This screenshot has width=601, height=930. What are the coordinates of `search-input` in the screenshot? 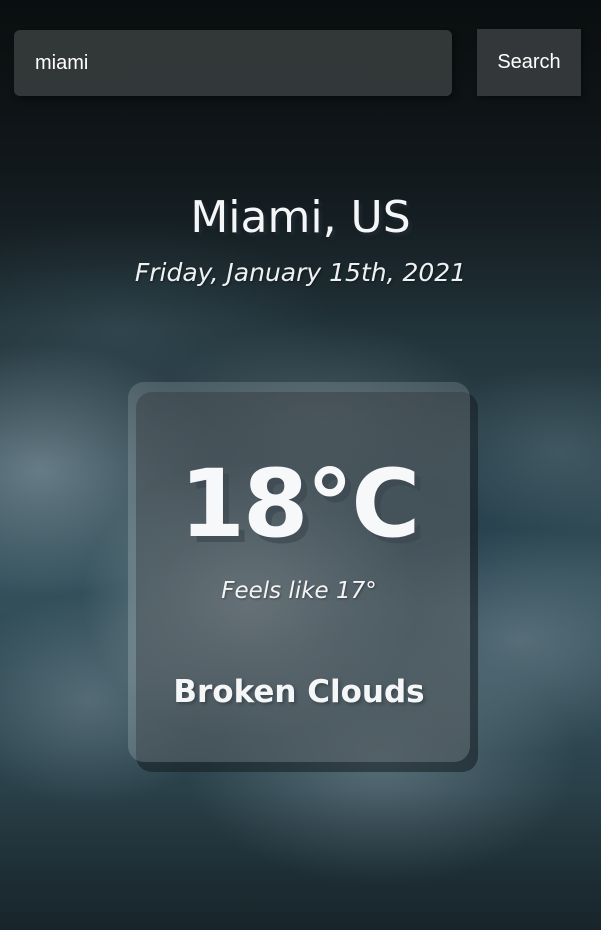 It's located at (233, 63).